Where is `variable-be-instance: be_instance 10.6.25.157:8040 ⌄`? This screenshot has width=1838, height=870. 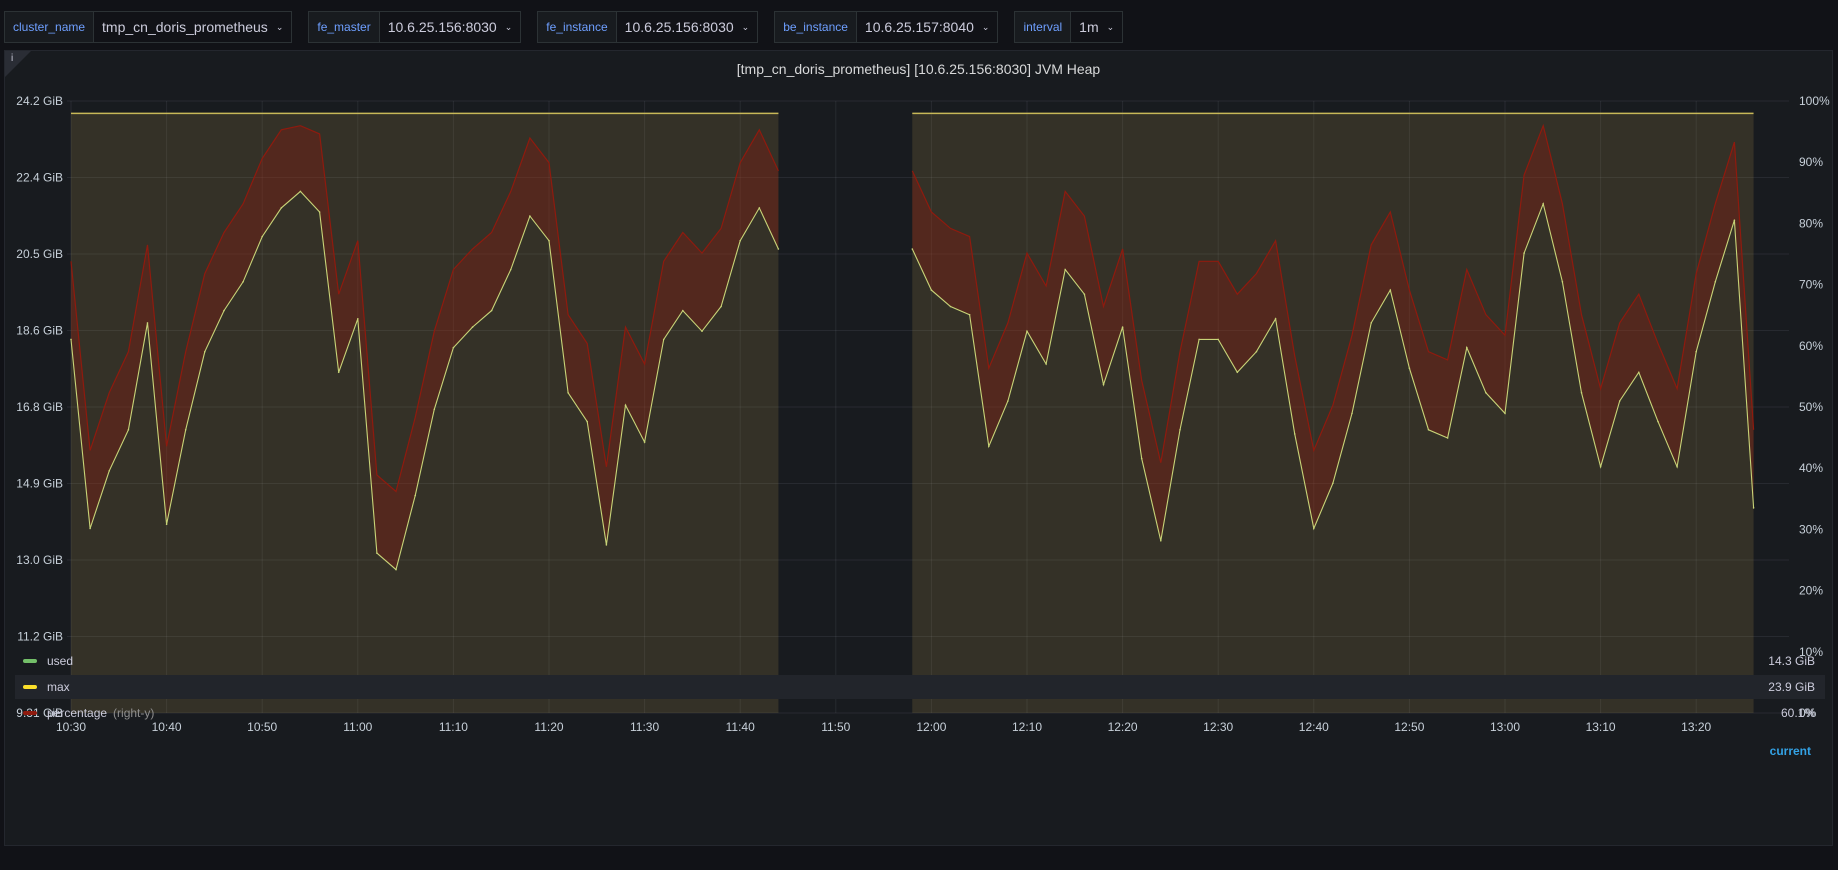 variable-be-instance: be_instance 10.6.25.157:8040 ⌄ is located at coordinates (886, 27).